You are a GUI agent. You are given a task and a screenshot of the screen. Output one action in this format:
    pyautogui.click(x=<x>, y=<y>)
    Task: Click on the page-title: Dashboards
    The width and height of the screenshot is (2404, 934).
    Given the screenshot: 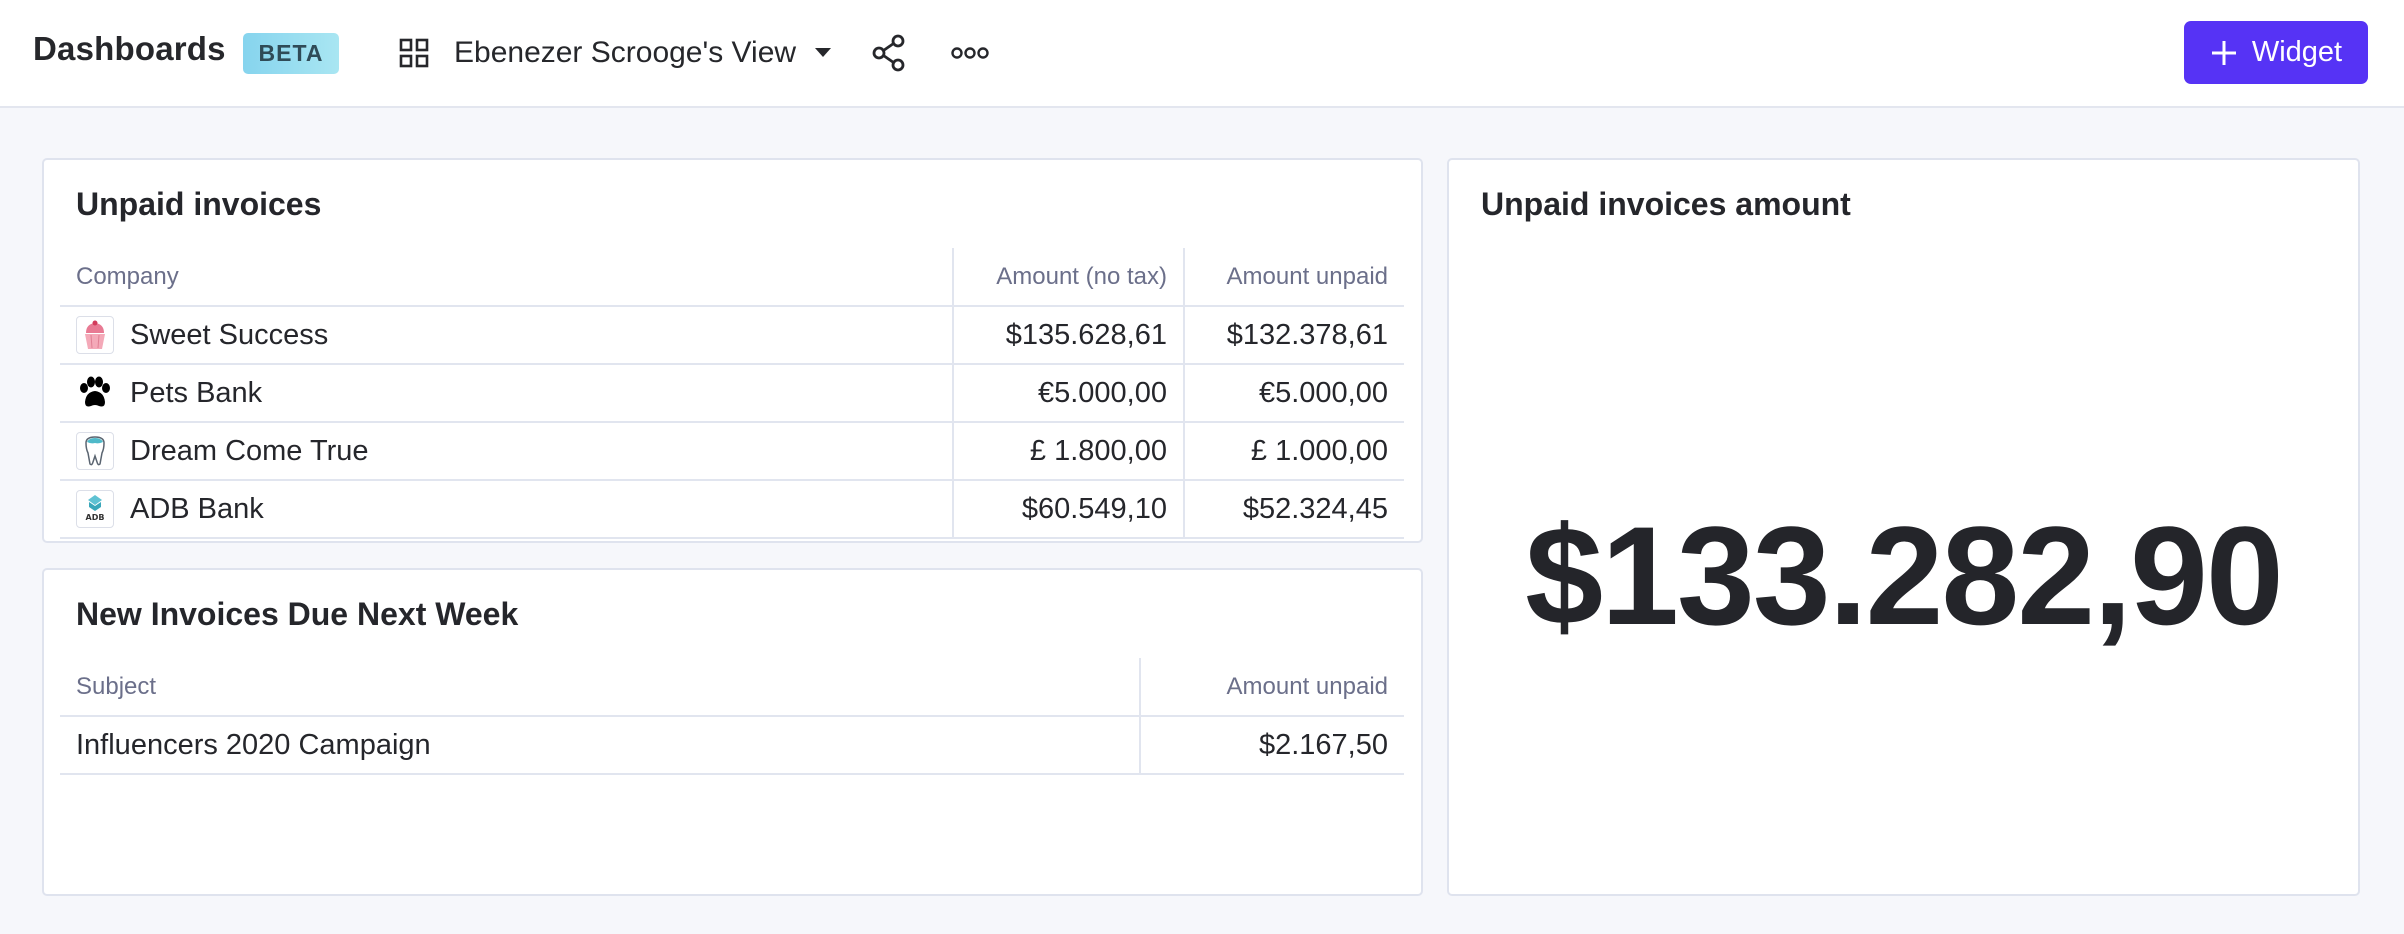 What is the action you would take?
    pyautogui.click(x=129, y=48)
    